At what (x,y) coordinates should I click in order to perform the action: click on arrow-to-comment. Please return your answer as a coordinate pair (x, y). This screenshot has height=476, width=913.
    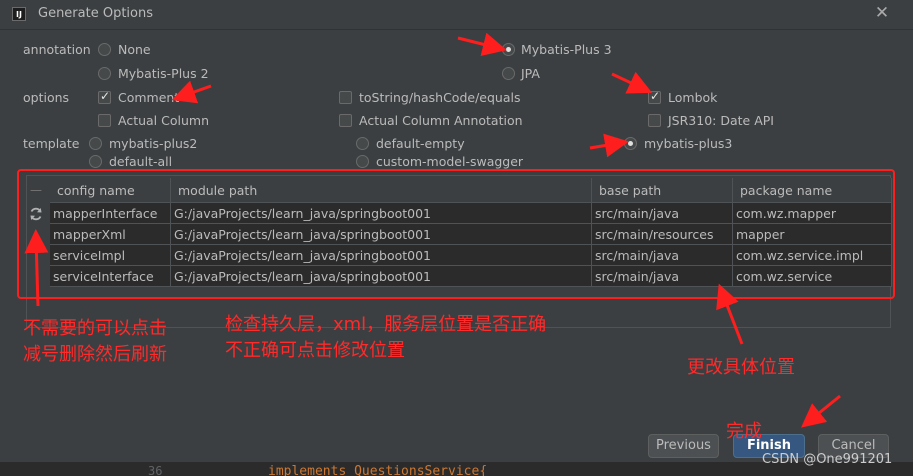
    Looking at the image, I should click on (191, 92).